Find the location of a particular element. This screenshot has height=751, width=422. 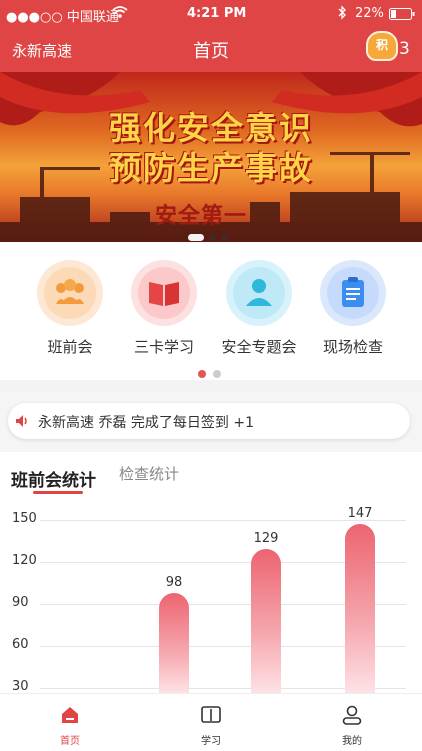

quick-action-label: 三卡学习 is located at coordinates (163, 347).